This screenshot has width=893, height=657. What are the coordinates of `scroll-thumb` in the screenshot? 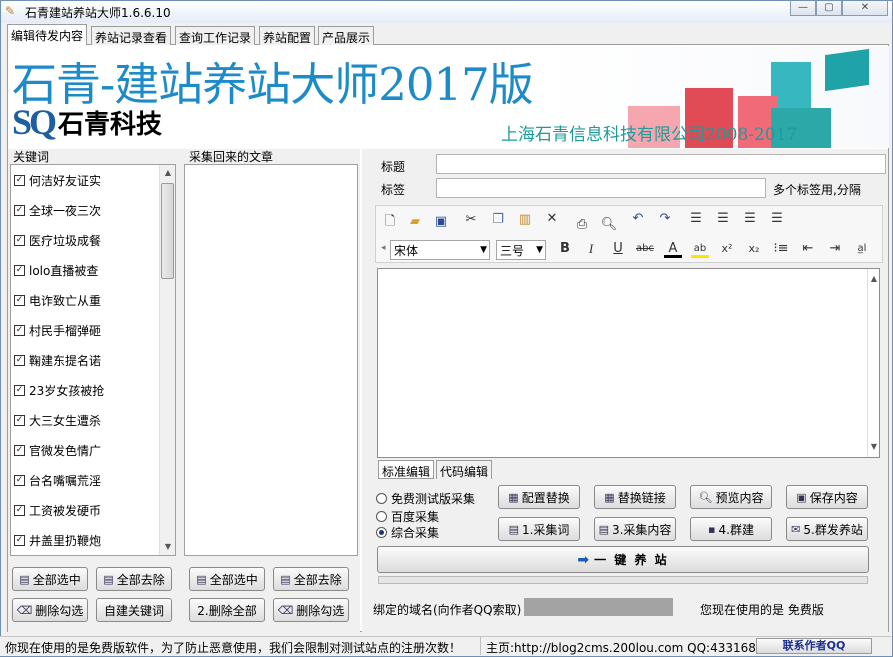 It's located at (167, 231).